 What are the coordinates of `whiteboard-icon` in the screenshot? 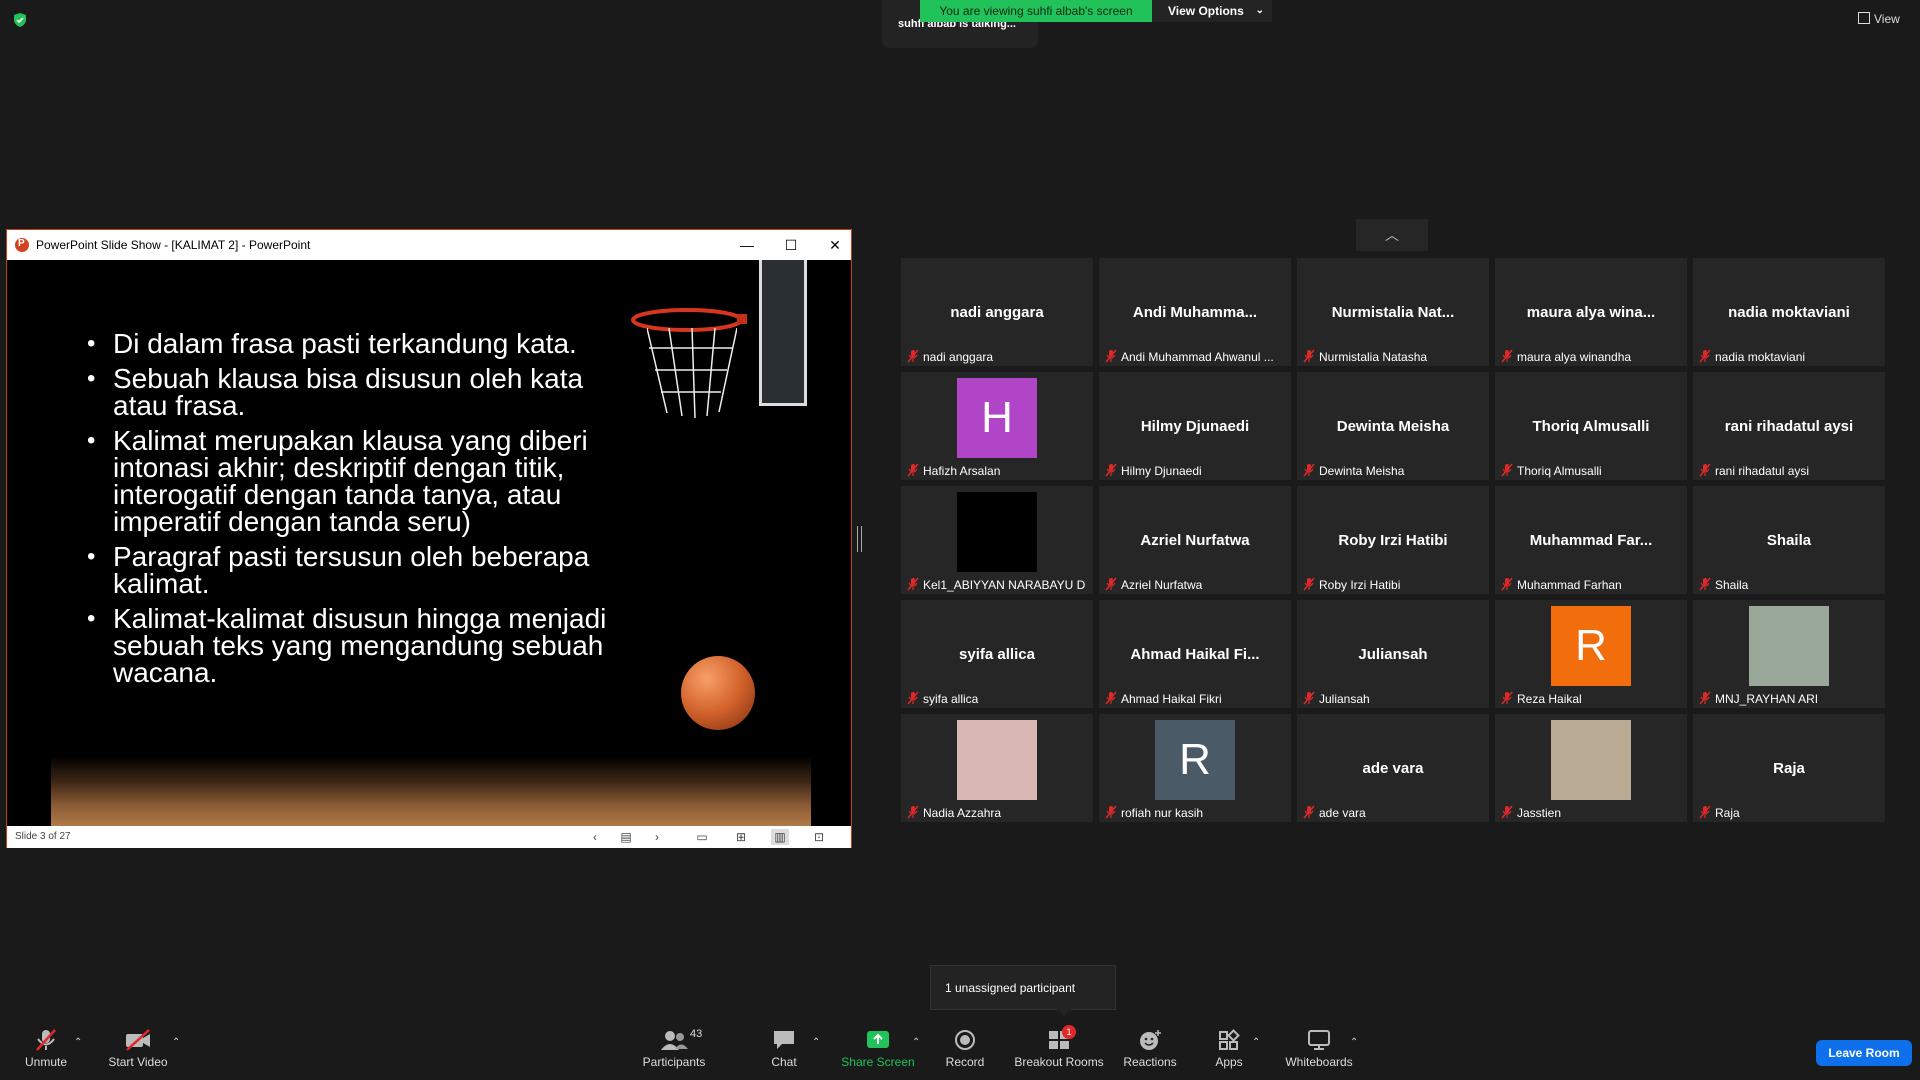 It's located at (1319, 1040).